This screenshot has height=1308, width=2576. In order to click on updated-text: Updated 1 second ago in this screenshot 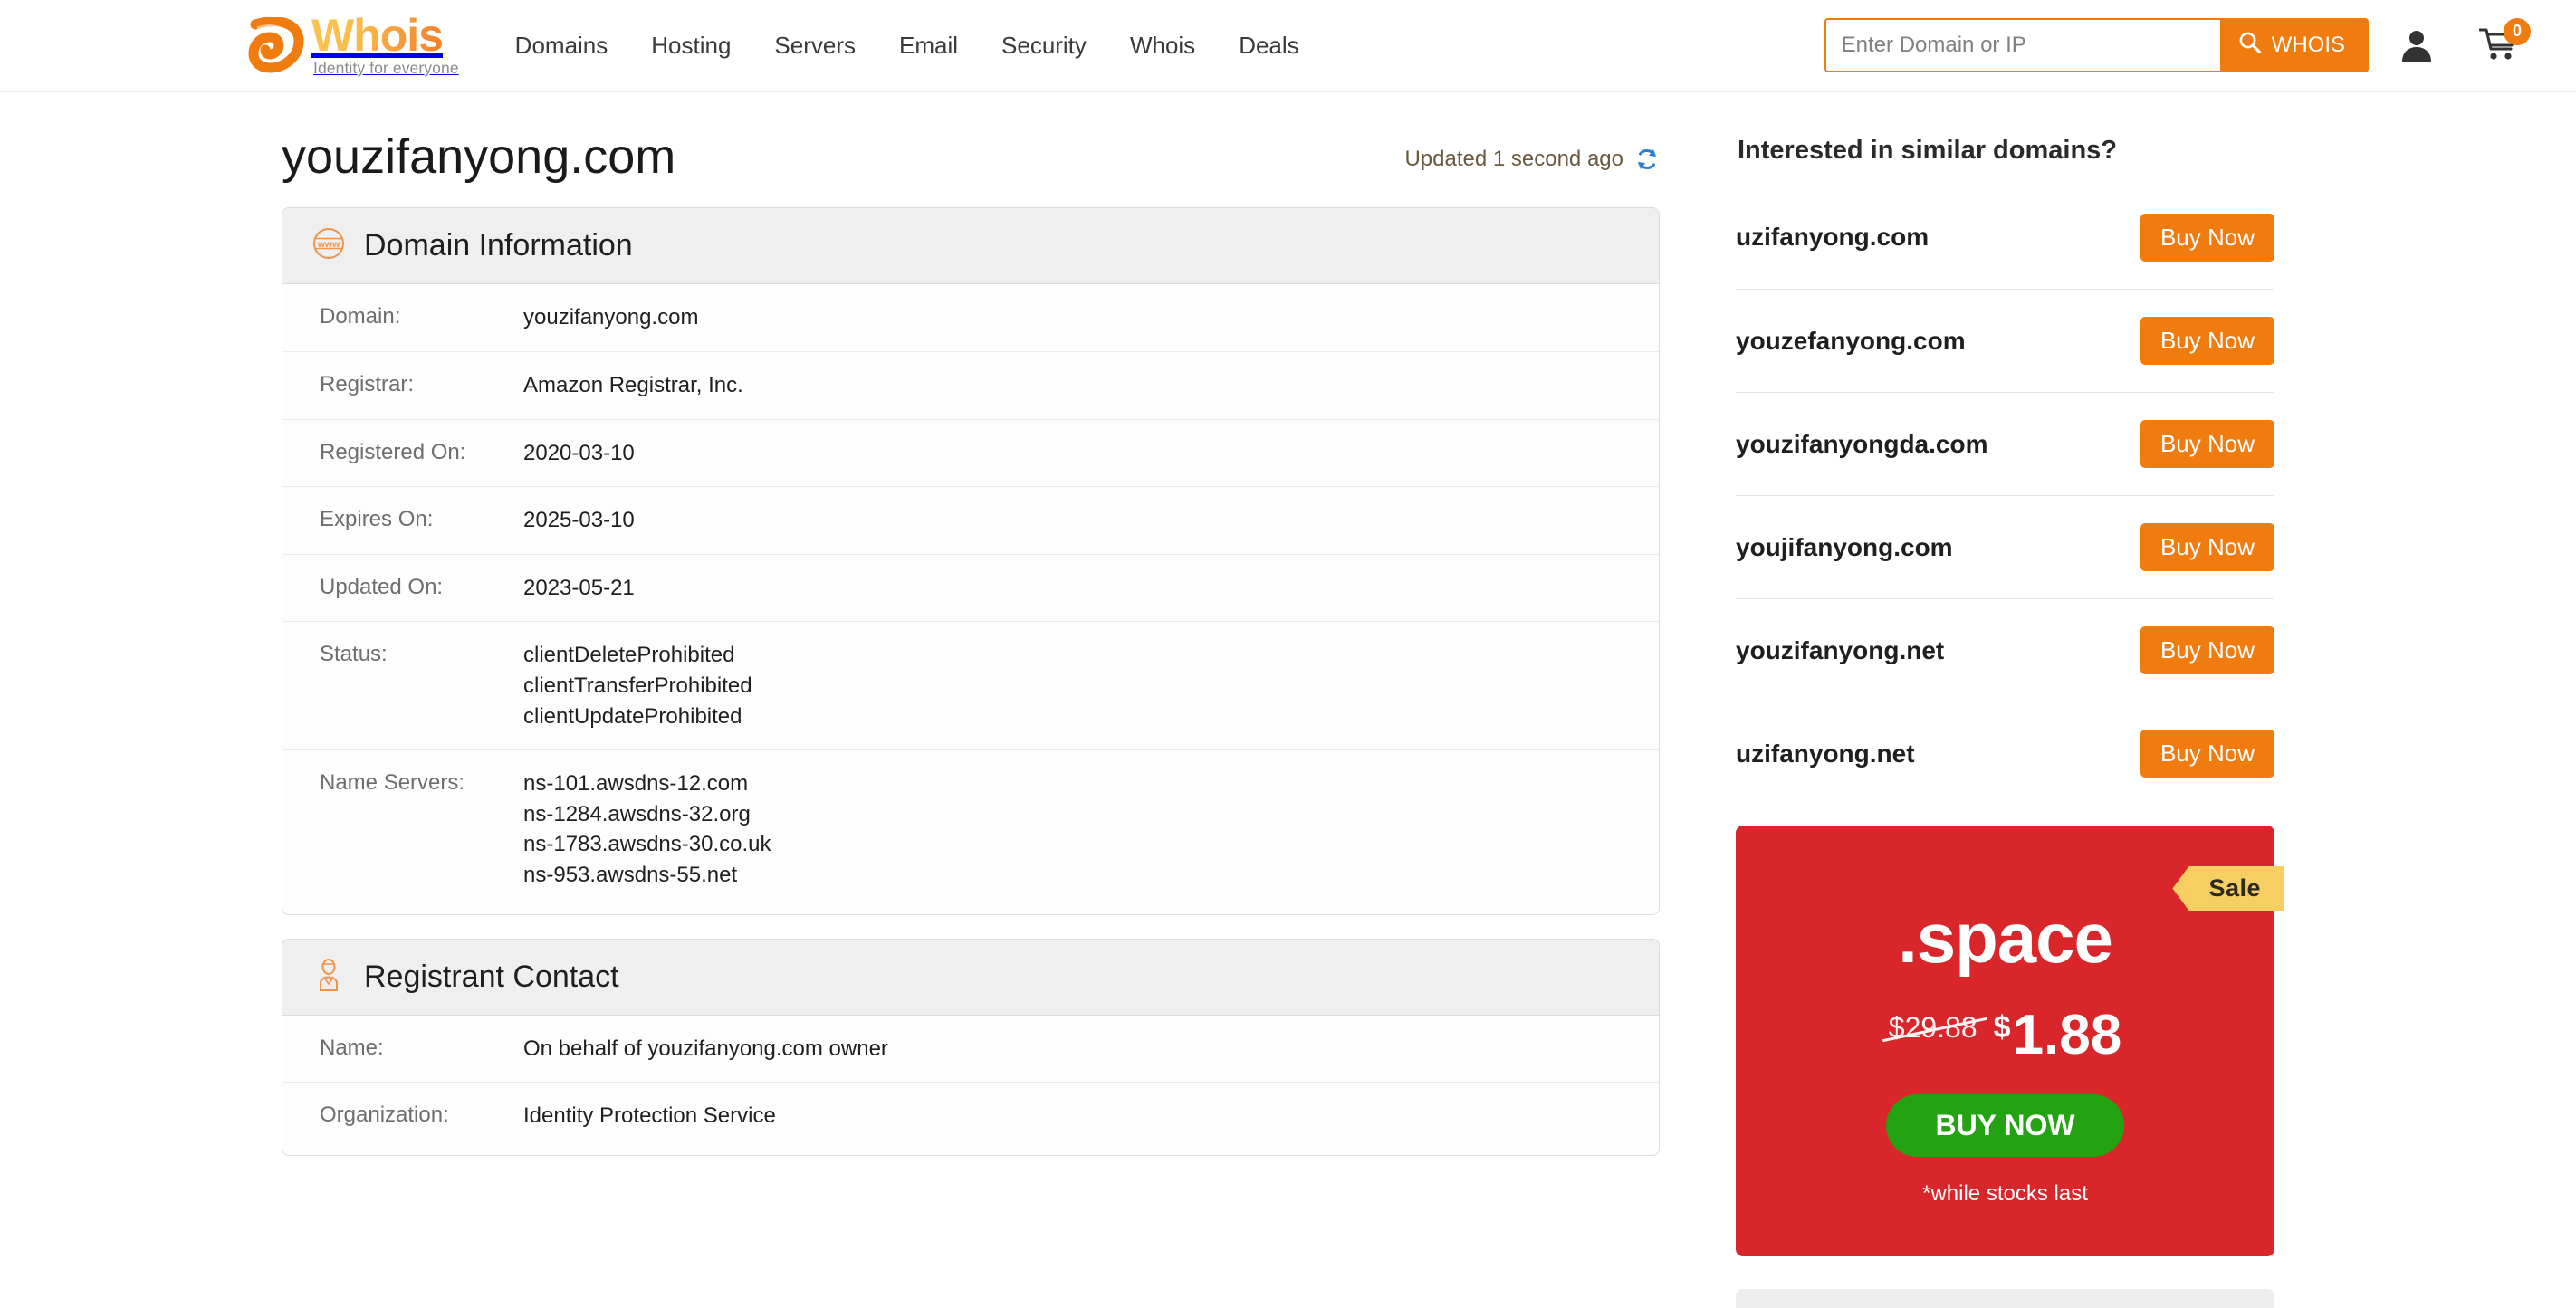, I will do `click(1513, 159)`.